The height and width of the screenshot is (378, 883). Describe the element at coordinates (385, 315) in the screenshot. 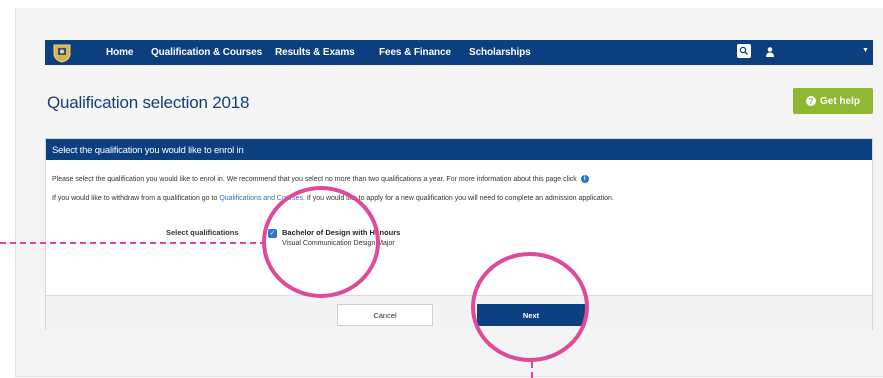

I see `cancel-button: Cancel` at that location.